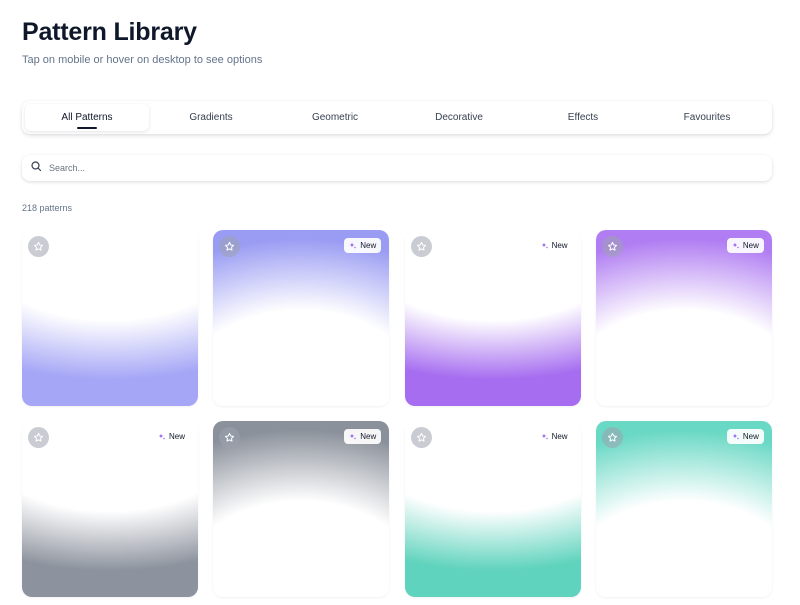  Describe the element at coordinates (389, 168) in the screenshot. I see `search-input` at that location.